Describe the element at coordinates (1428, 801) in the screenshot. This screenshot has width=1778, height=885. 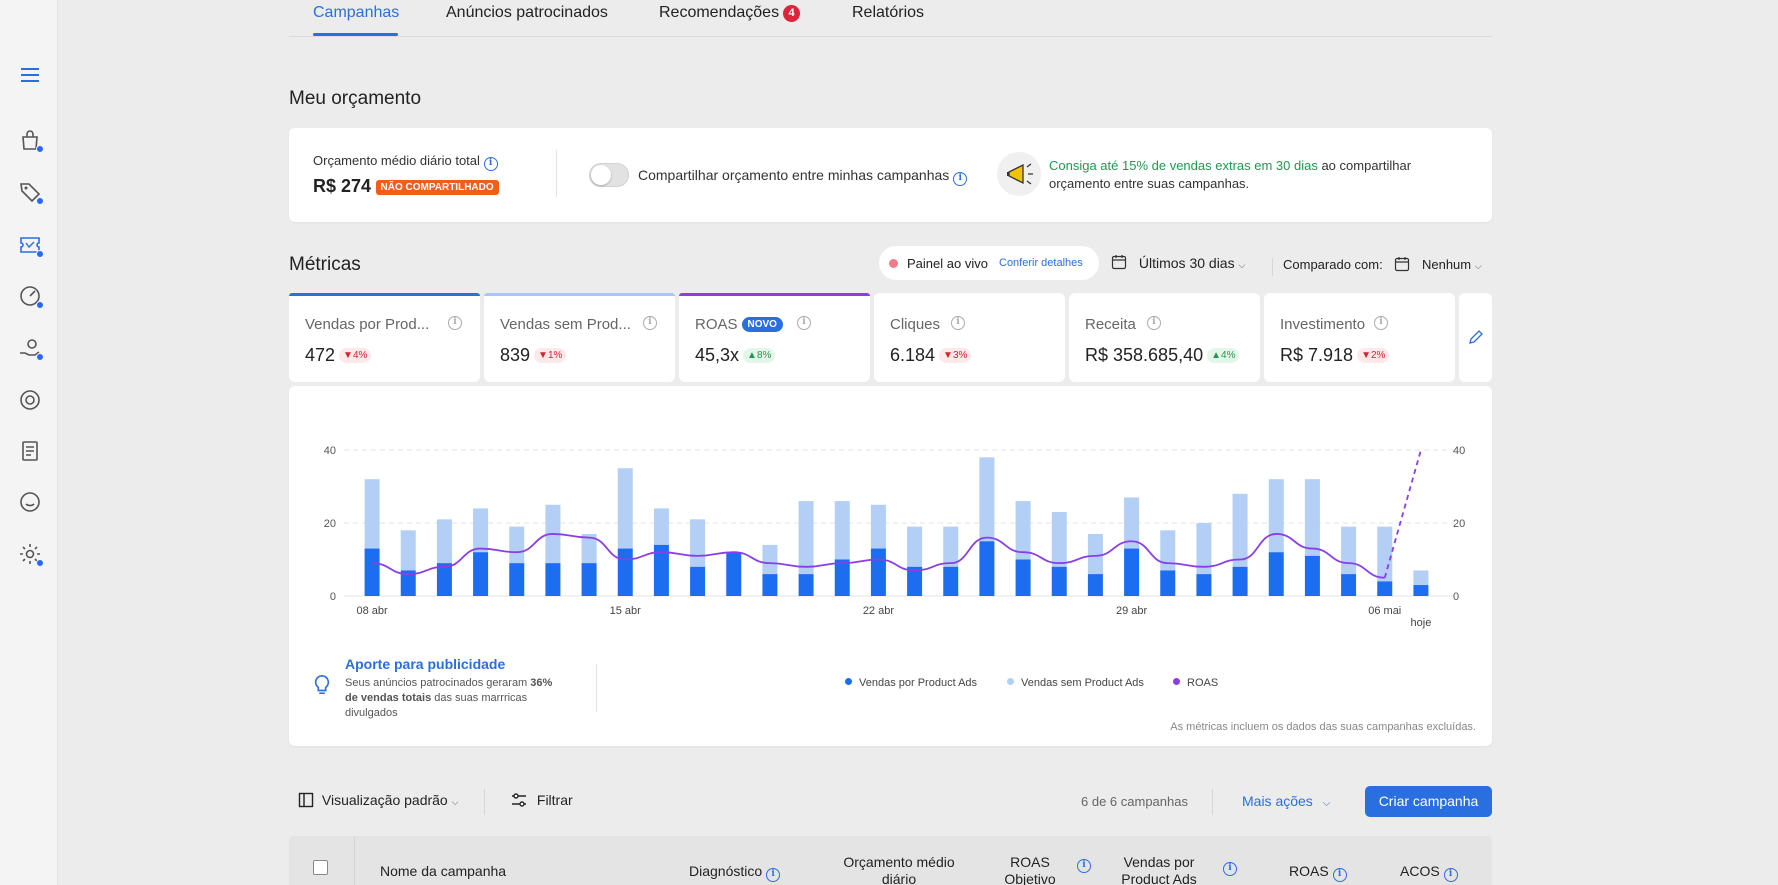
I see `create-campaign-button: Criar campanha` at that location.